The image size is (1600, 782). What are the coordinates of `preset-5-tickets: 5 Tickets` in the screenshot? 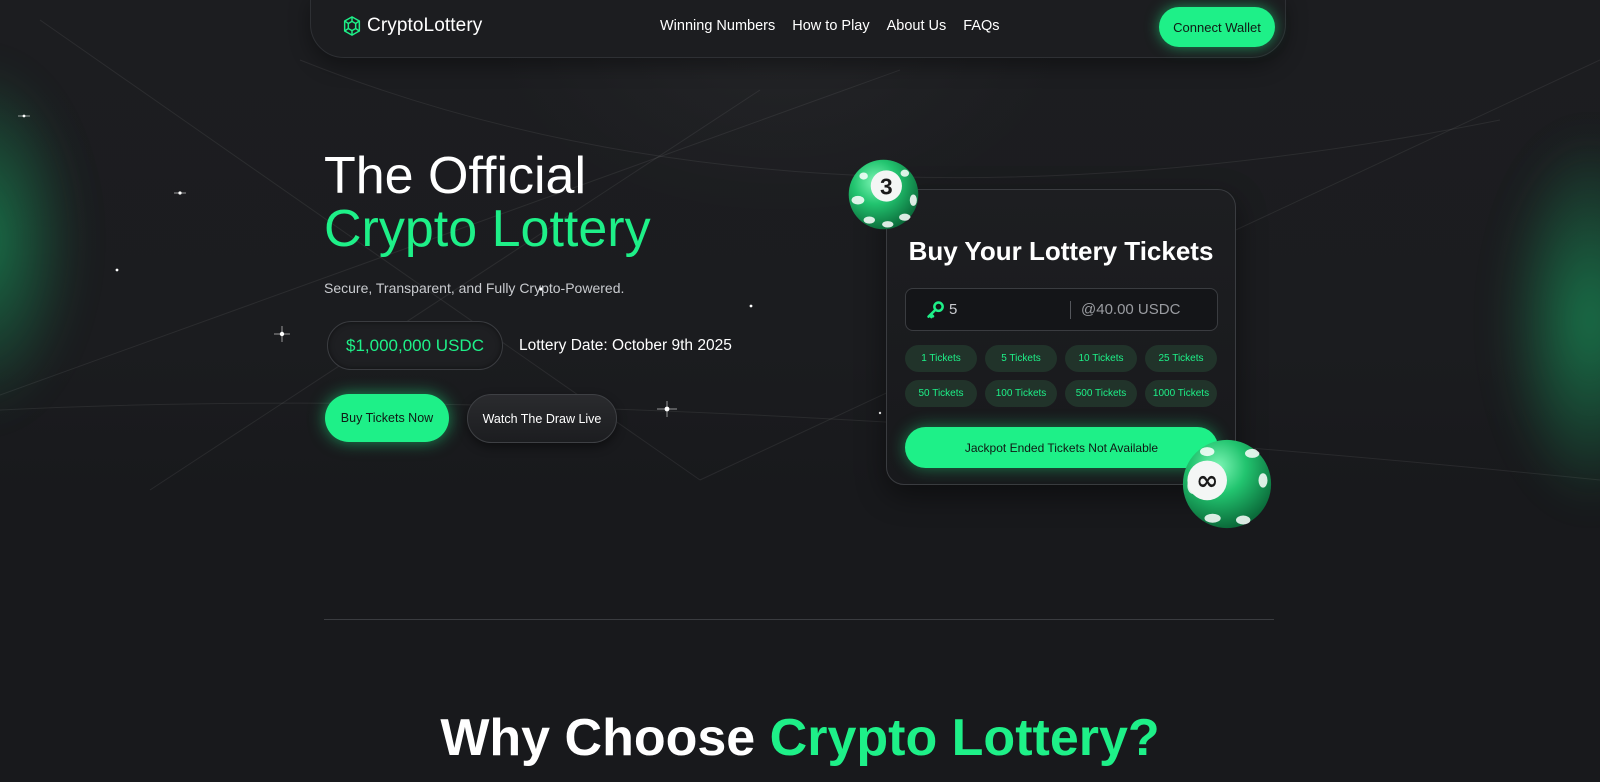 It's located at (1021, 358).